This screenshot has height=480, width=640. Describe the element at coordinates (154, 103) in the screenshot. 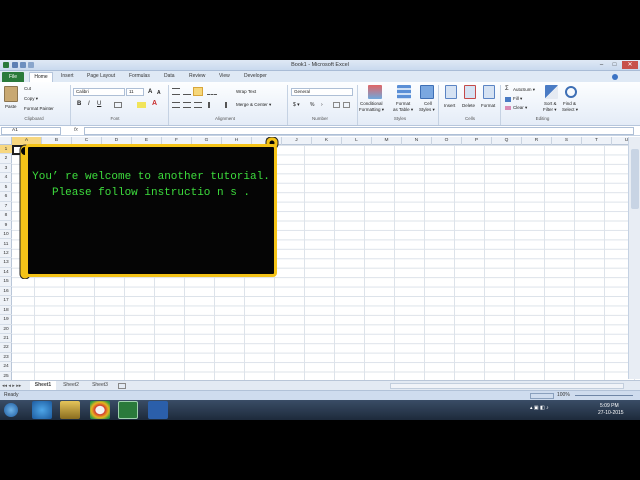

I see `font-color-button: A` at that location.